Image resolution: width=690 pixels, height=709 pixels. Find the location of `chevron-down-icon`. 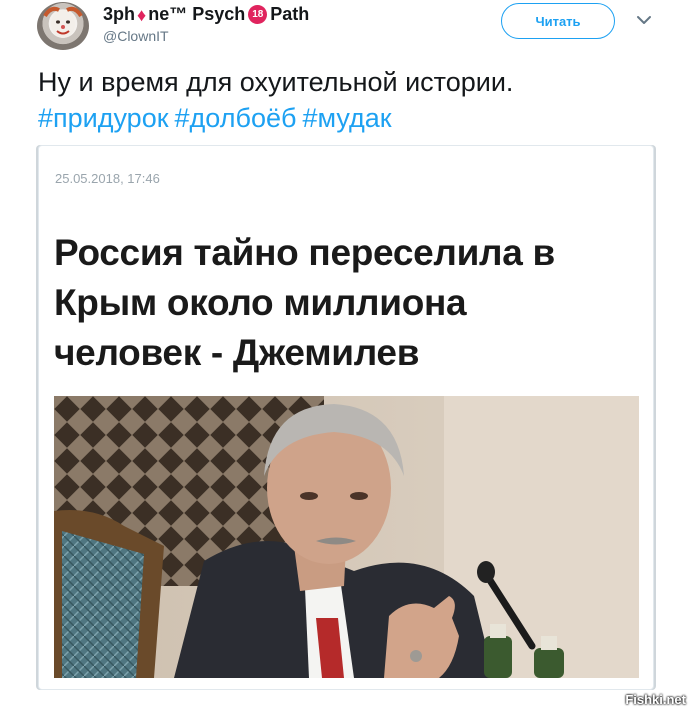

chevron-down-icon is located at coordinates (644, 20).